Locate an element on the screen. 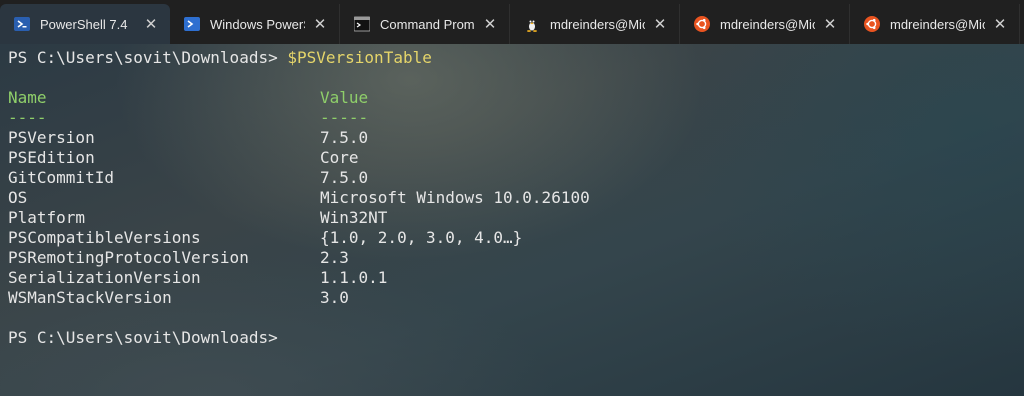 The width and height of the screenshot is (1024, 396). row-value: 1.1.0.1 is located at coordinates (354, 277).